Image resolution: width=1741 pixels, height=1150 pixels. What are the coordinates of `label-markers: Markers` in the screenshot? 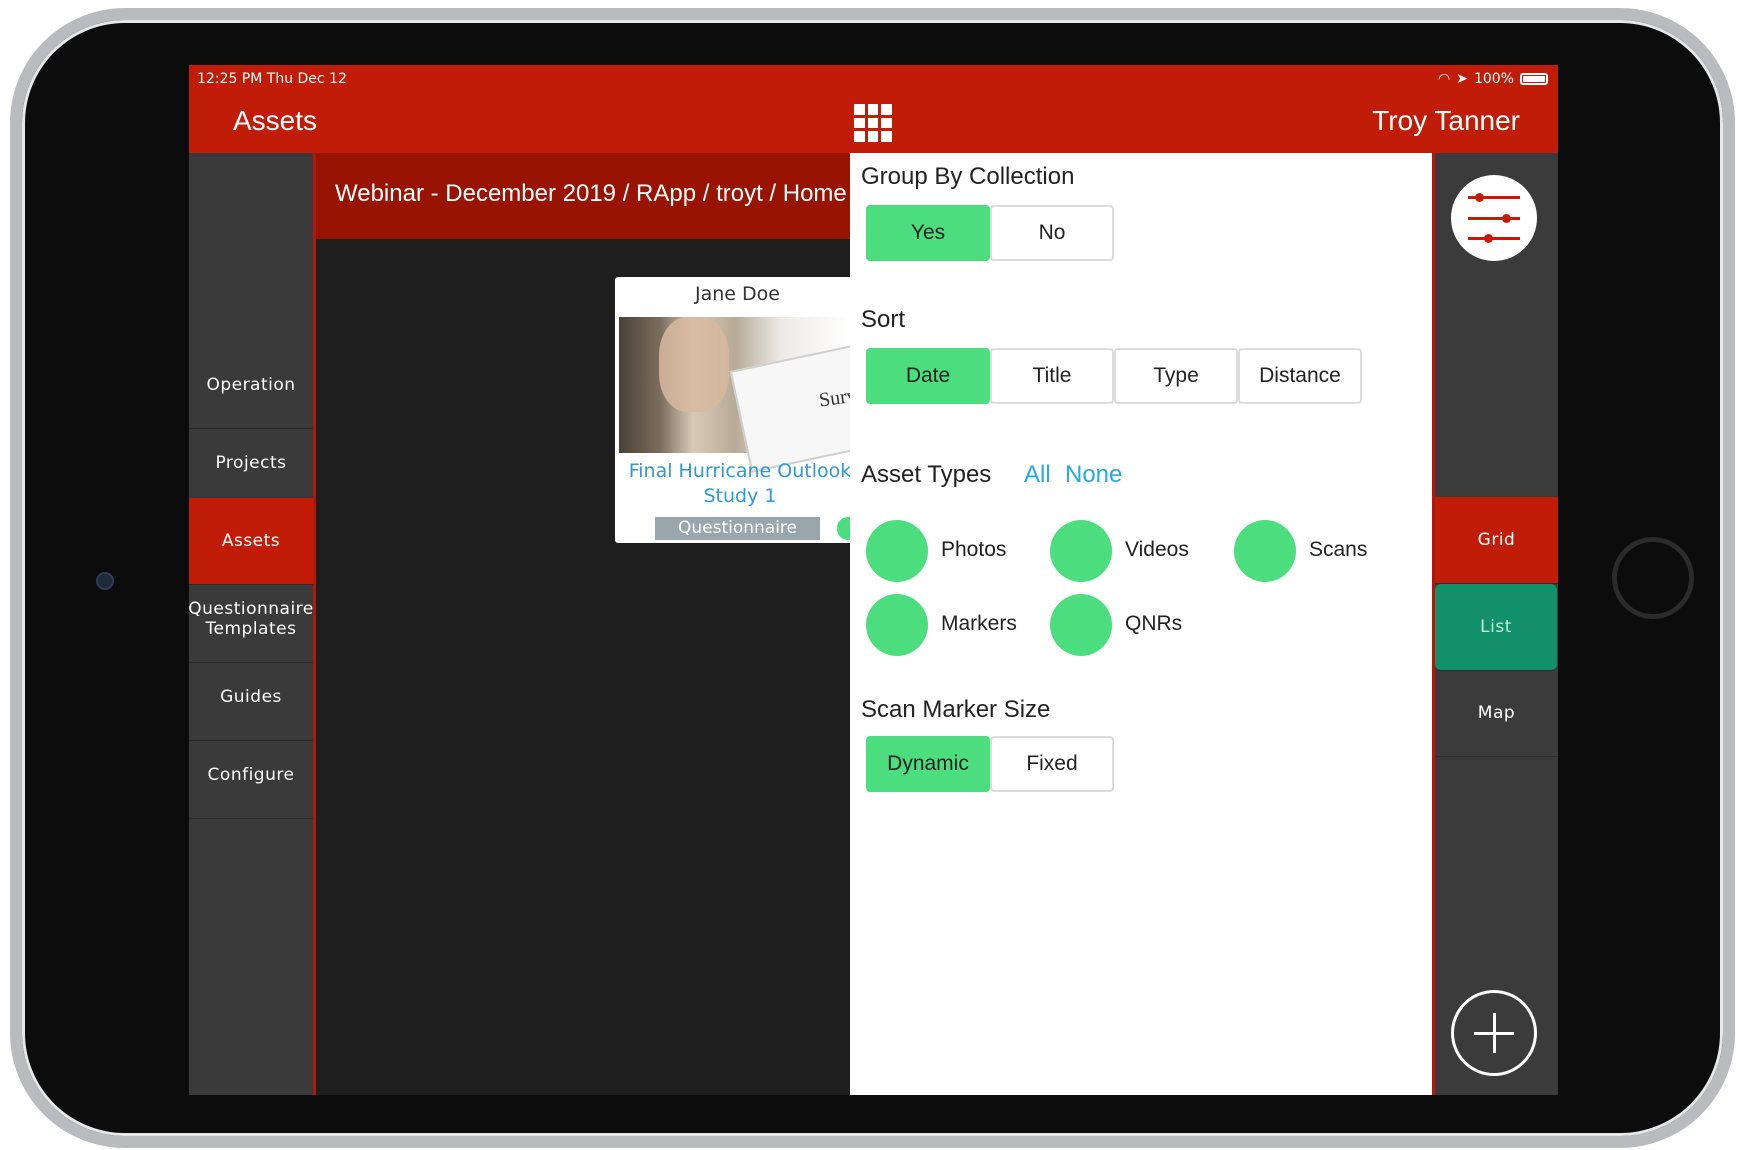 It's located at (979, 623).